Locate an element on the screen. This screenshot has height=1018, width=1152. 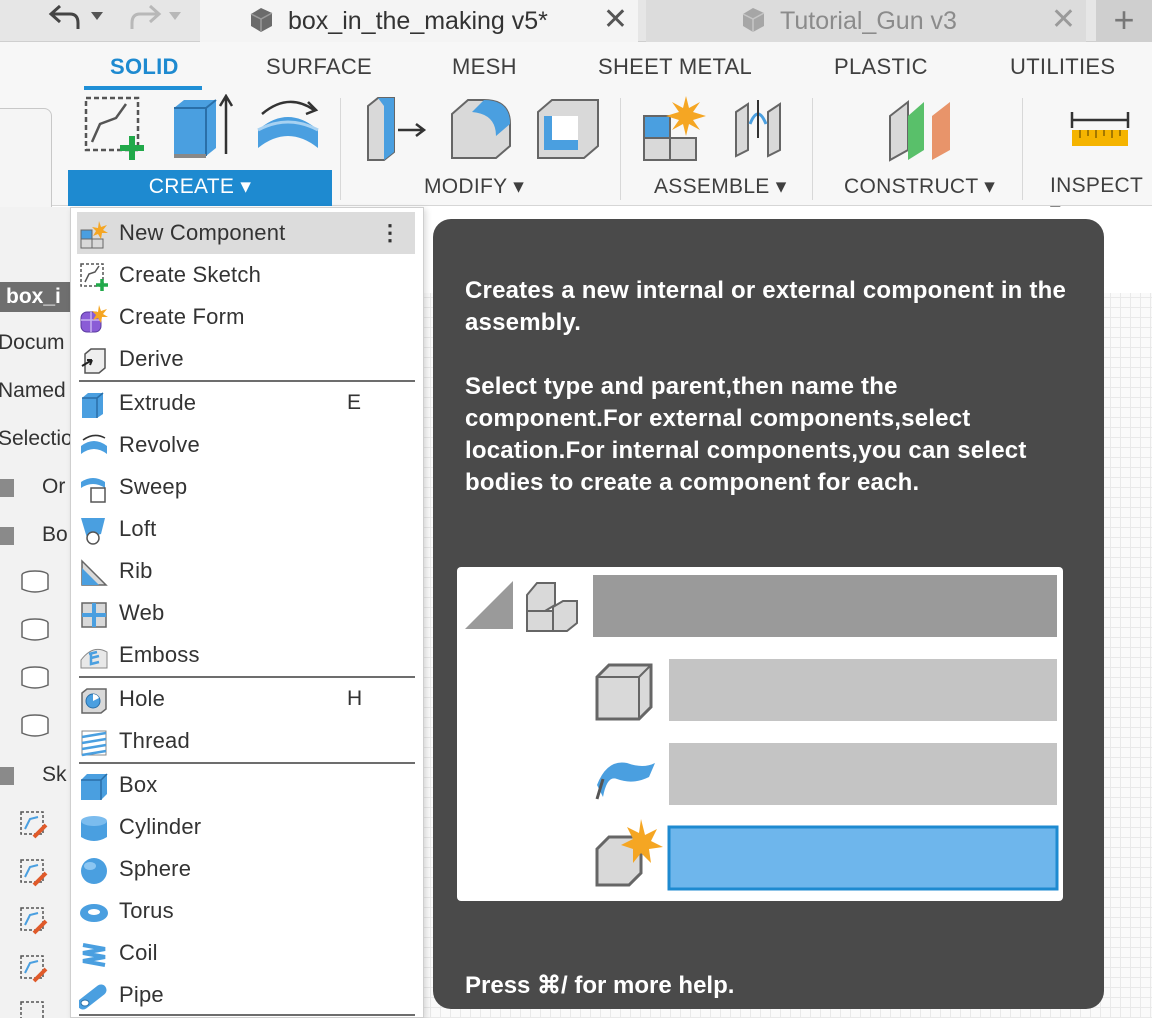
menu-item-revolve: Revolve is located at coordinates (247, 445).